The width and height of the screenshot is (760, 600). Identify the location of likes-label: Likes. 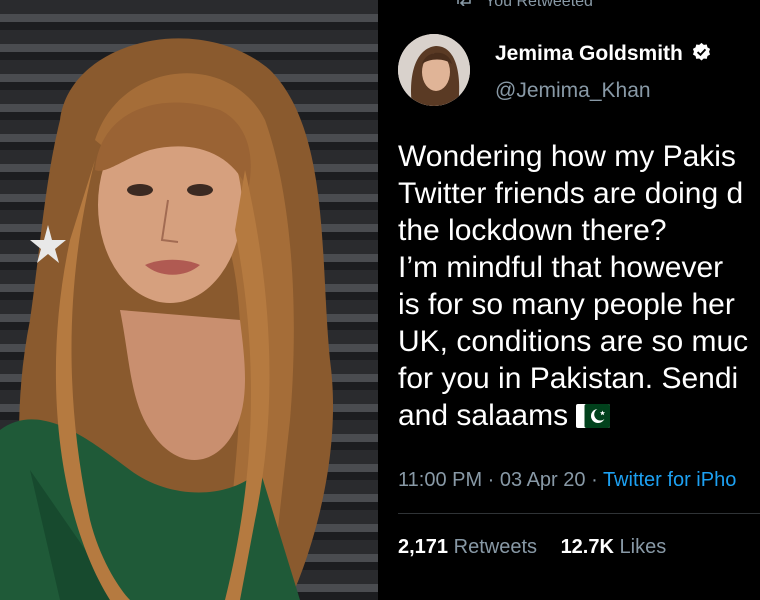
(643, 547).